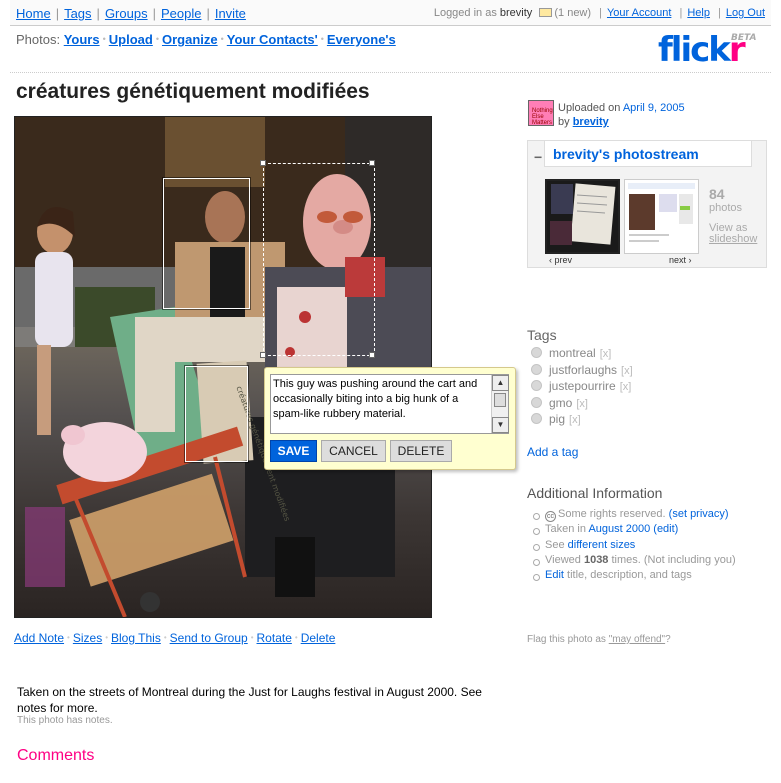 The image size is (781, 783). I want to click on different-sizes-link: different sizes, so click(602, 545).